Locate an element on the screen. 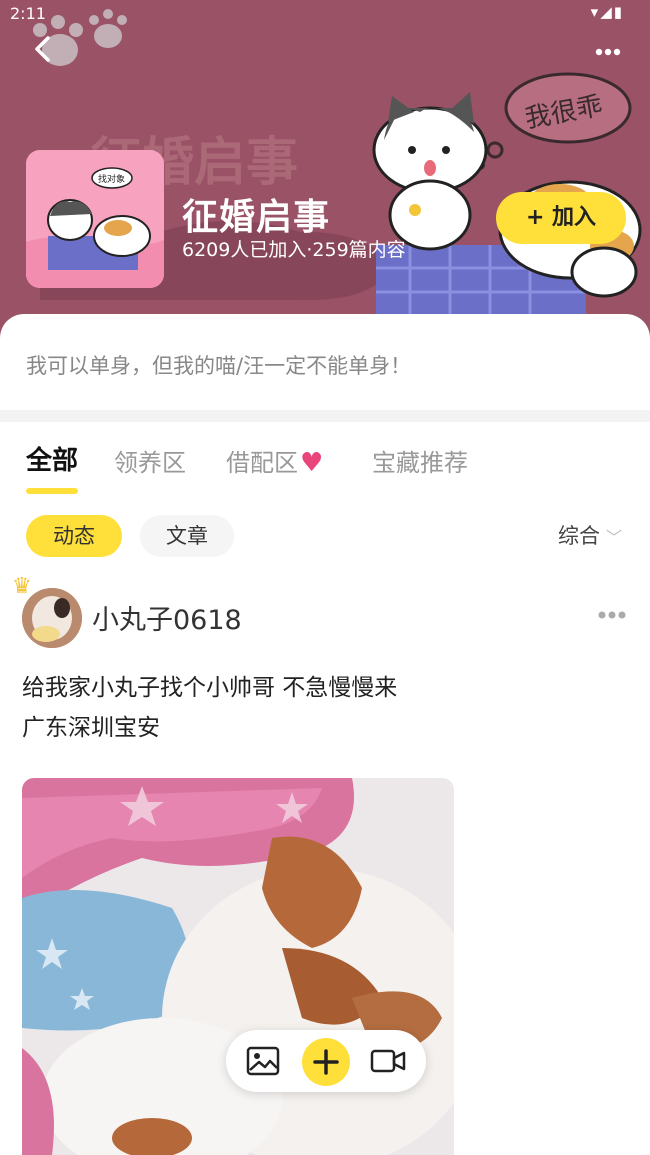 The width and height of the screenshot is (650, 1155). back-button is located at coordinates (42, 48).